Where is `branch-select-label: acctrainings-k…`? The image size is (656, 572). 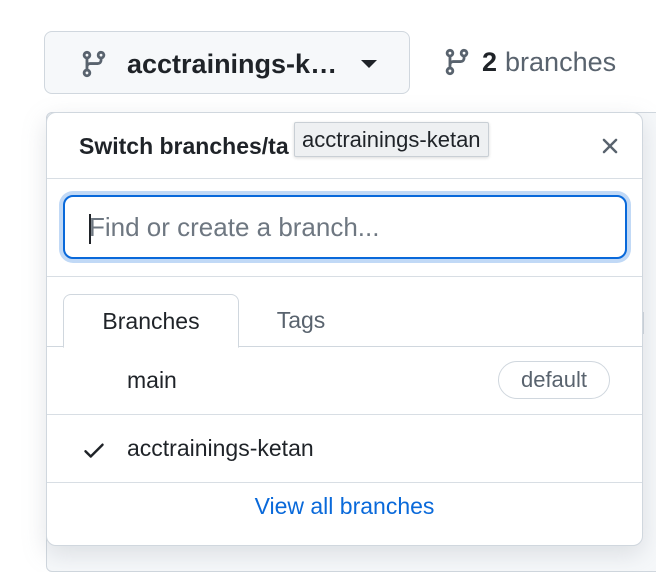 branch-select-label: acctrainings-k… is located at coordinates (232, 64).